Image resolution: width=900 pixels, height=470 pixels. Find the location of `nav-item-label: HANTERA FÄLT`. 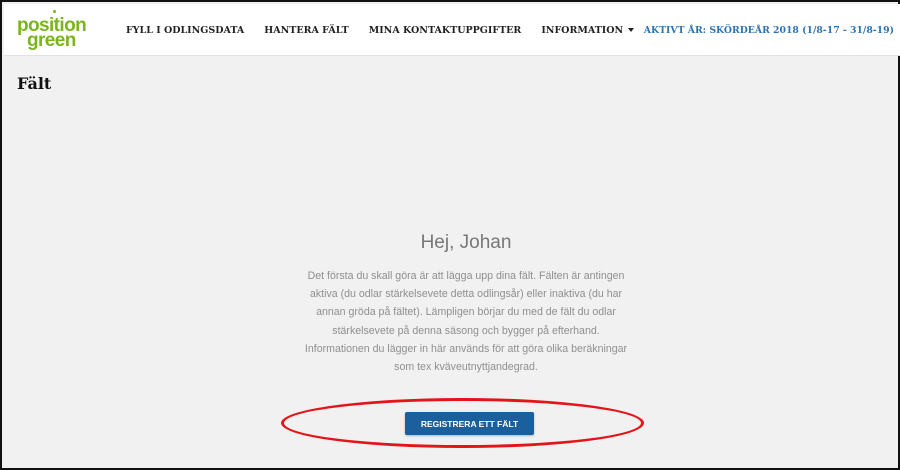

nav-item-label: HANTERA FÄLT is located at coordinates (306, 30).